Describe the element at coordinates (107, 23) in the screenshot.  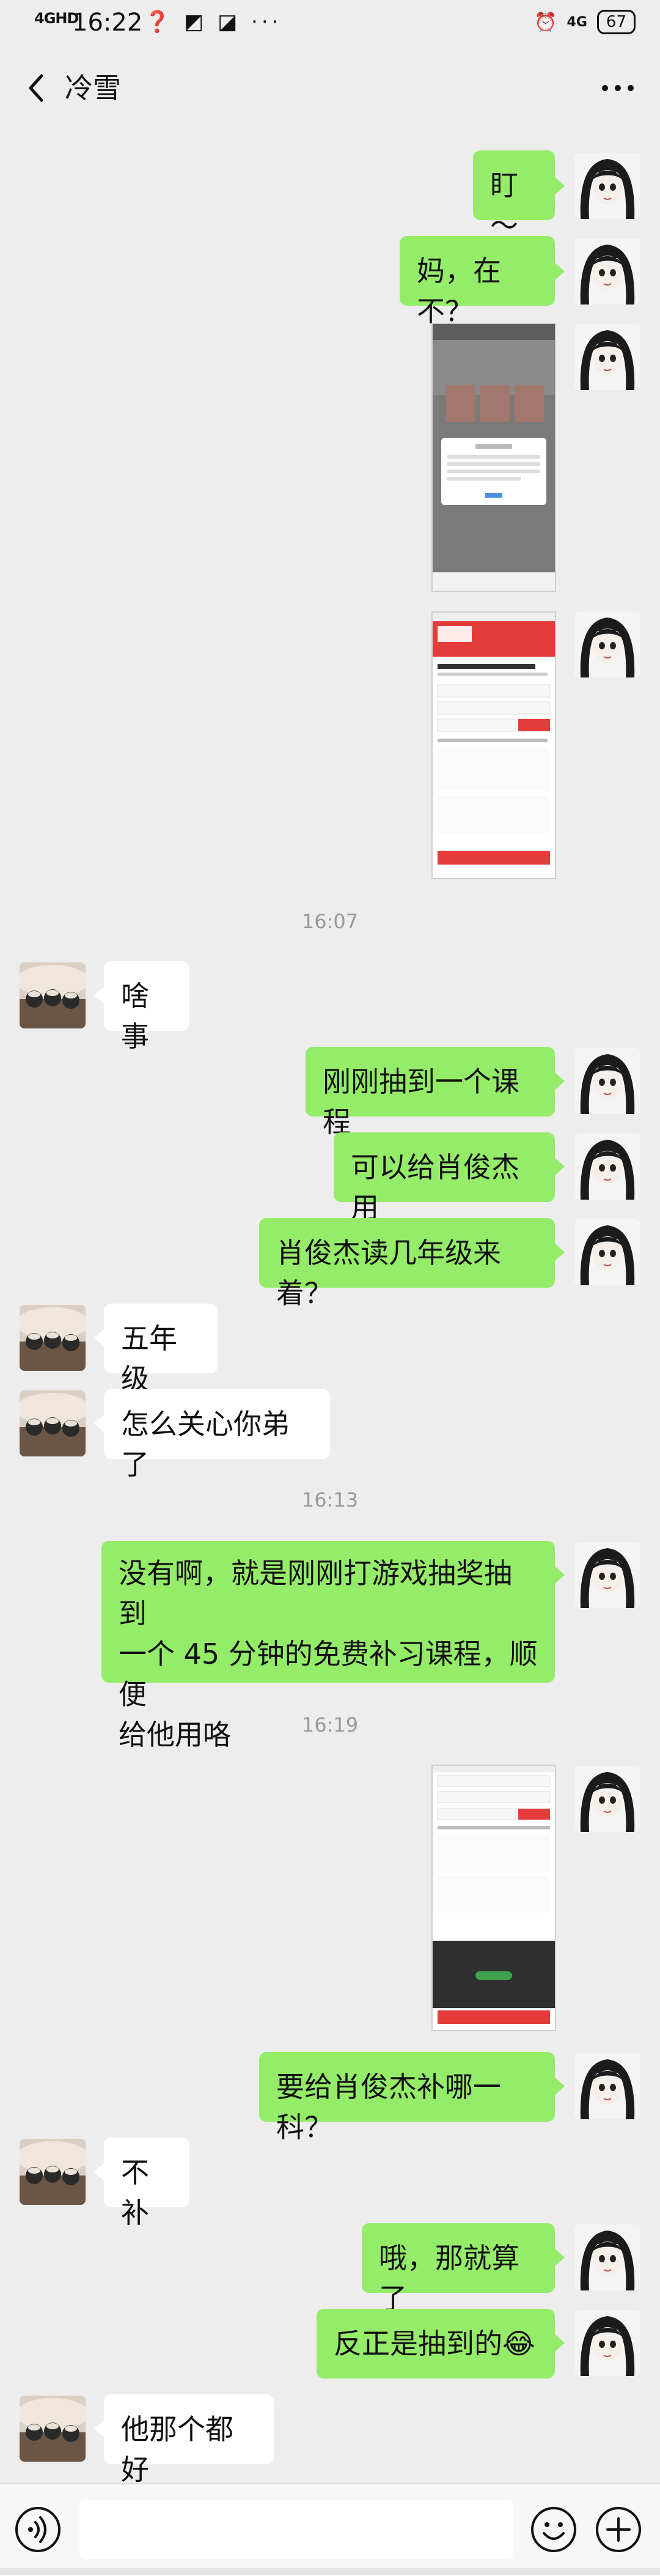
I see `status-time: 16:22` at that location.